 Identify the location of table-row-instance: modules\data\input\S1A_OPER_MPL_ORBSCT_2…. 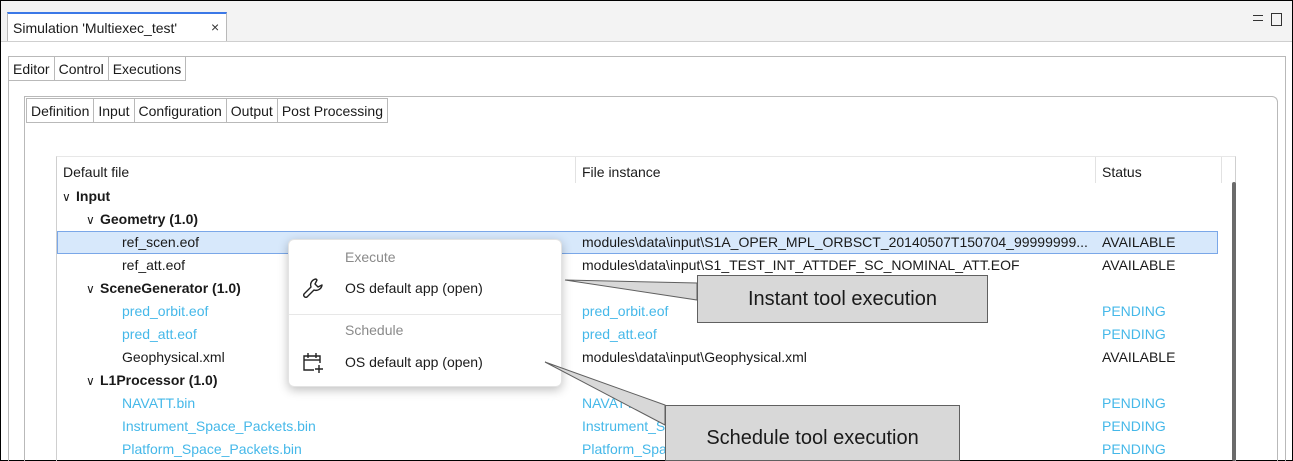
(835, 242).